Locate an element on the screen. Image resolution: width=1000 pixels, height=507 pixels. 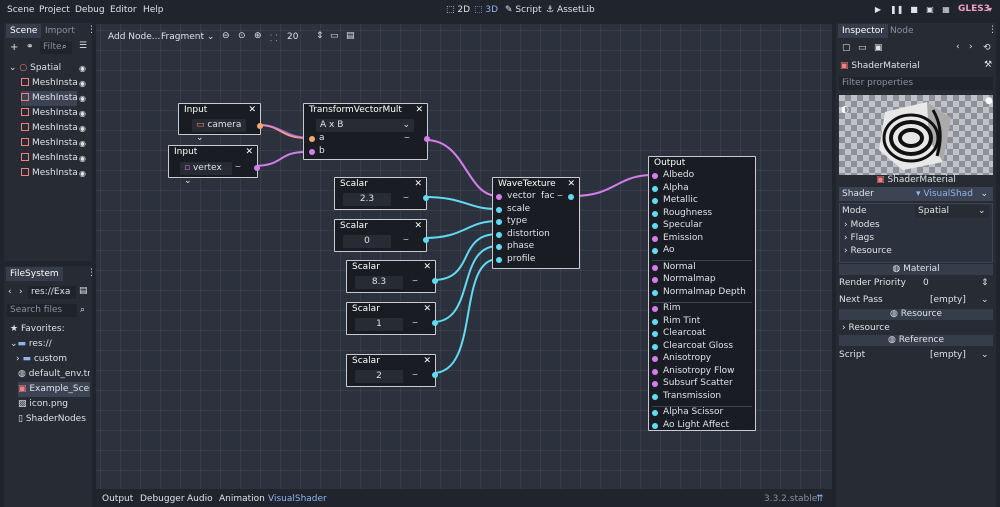
scalar-node: Scalar ✕ 2 ⌣ is located at coordinates (392, 370).